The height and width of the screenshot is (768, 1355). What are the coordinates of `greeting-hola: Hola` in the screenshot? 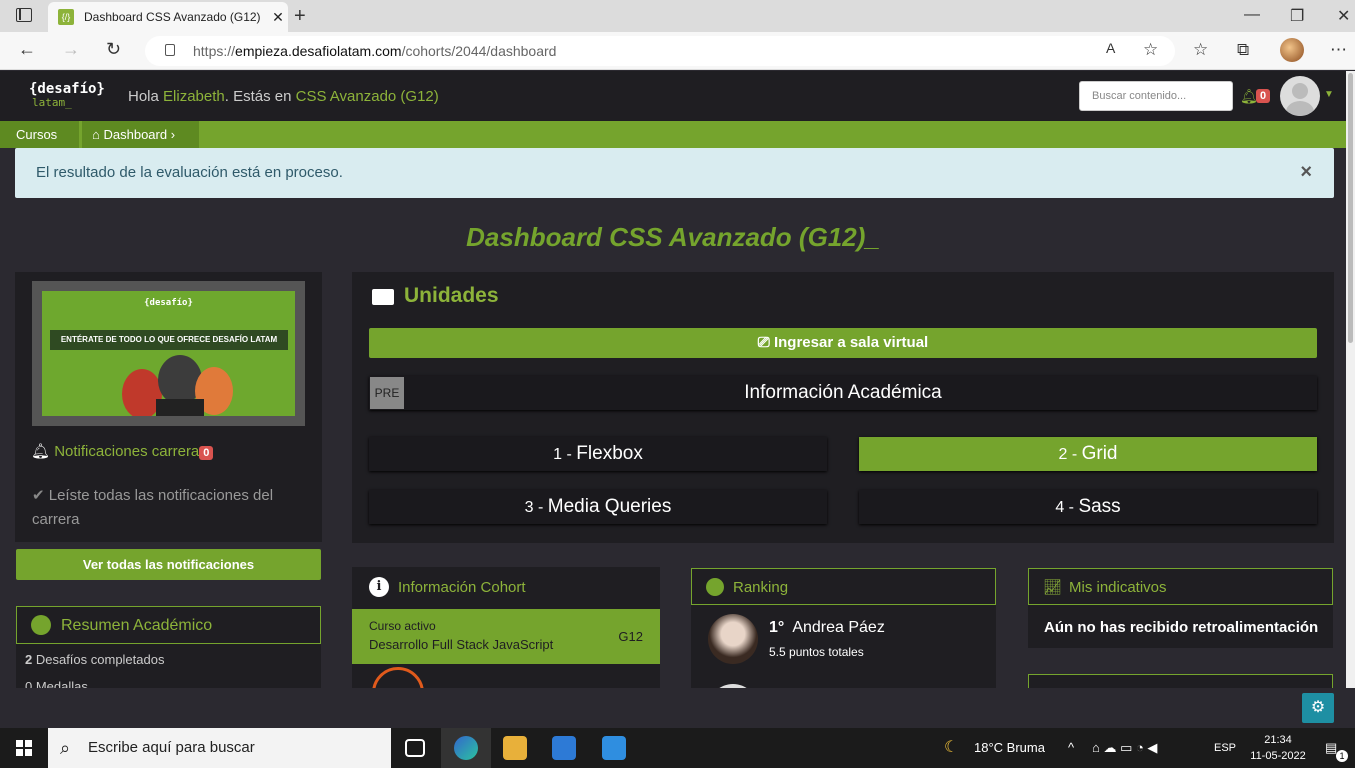 It's located at (146, 96).